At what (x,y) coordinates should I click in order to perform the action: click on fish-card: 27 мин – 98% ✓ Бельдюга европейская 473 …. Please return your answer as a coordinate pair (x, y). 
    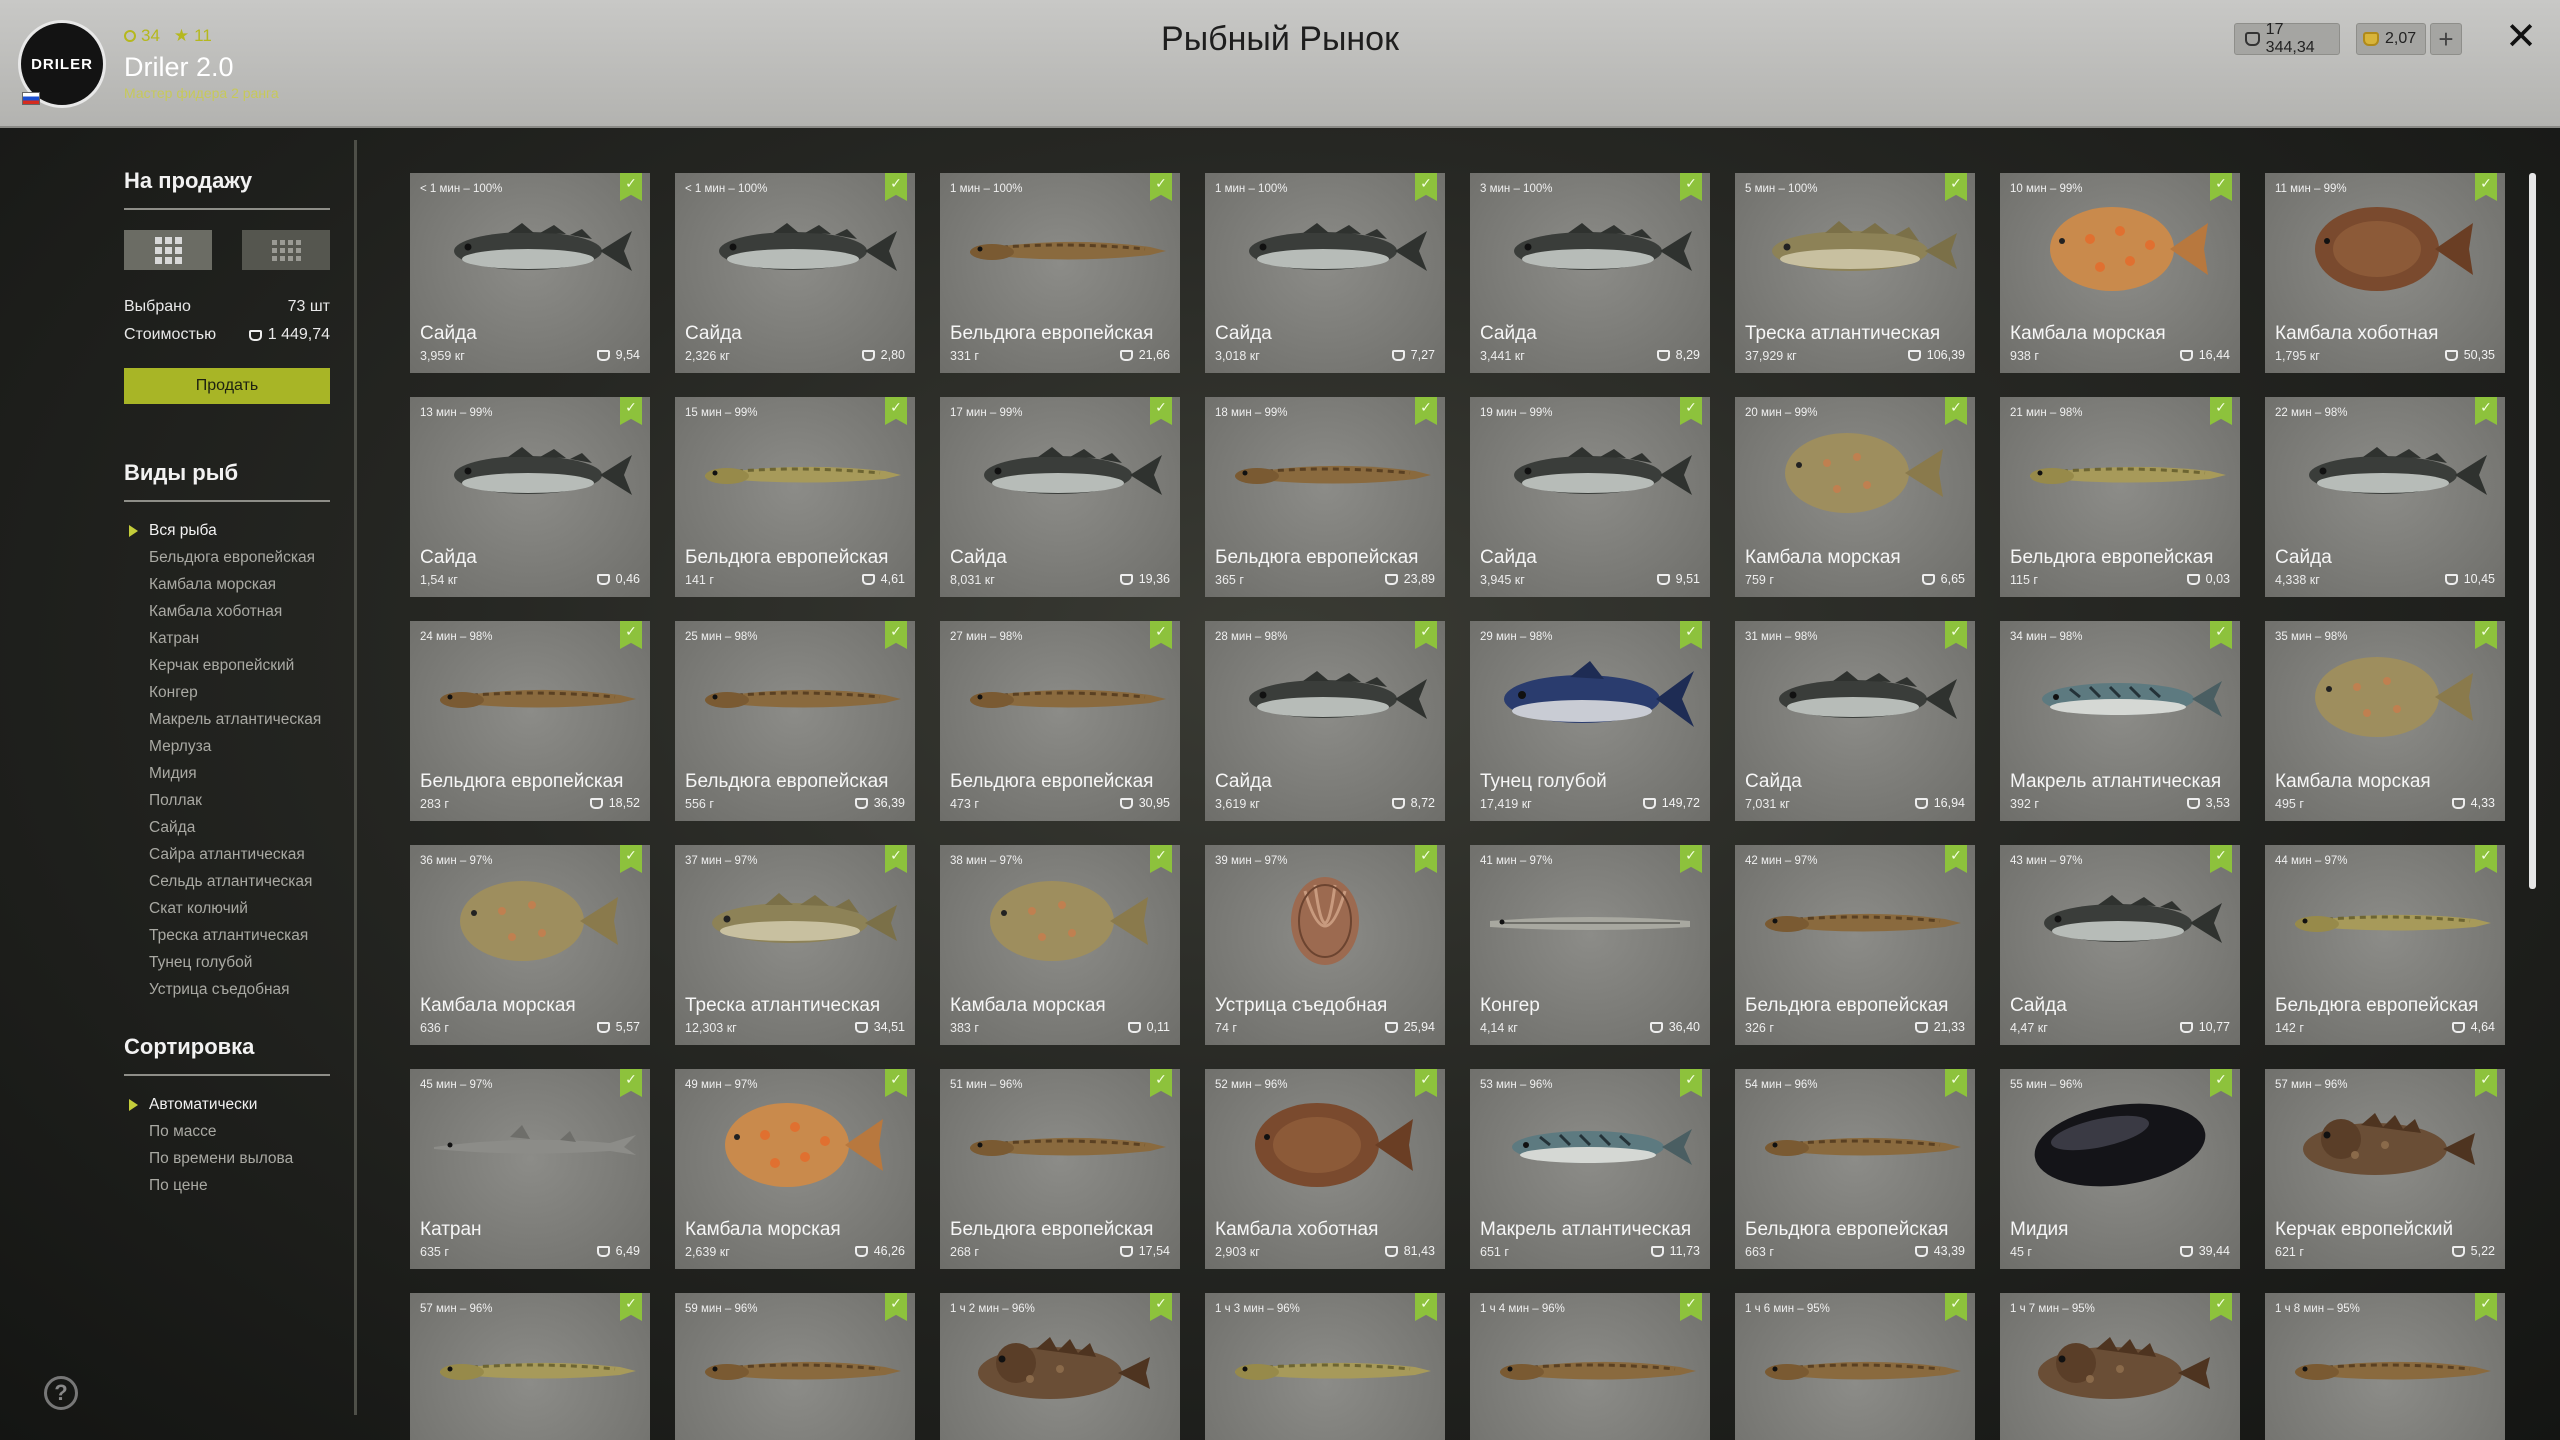
    Looking at the image, I should click on (1060, 721).